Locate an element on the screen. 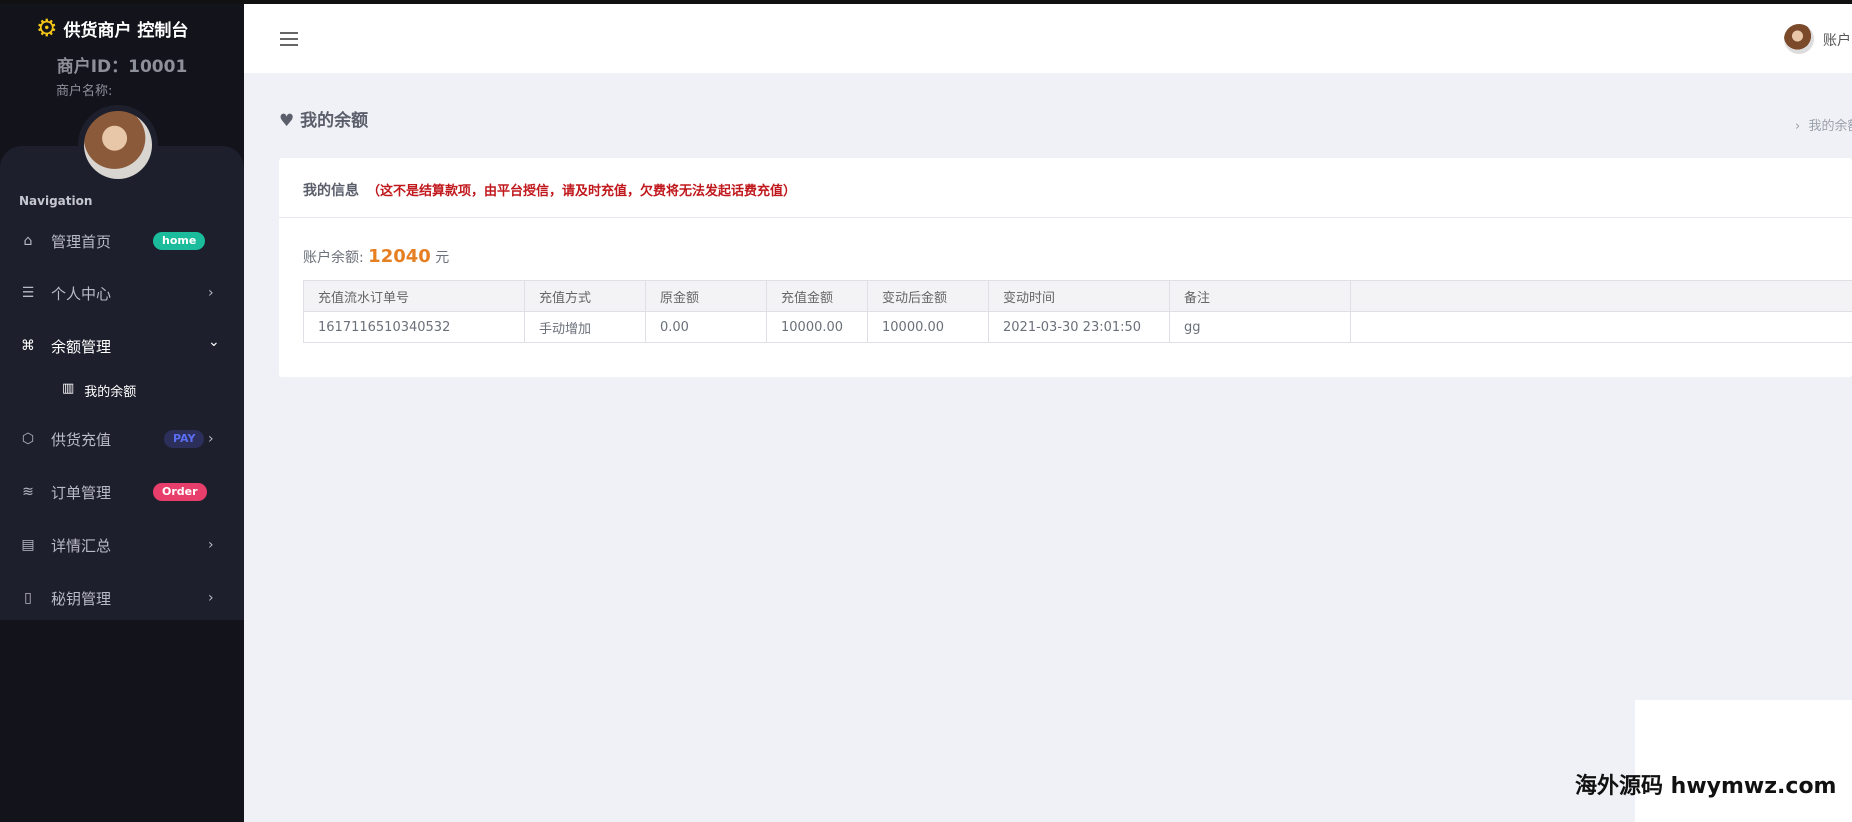  grid-icon: ▥ is located at coordinates (68, 388).